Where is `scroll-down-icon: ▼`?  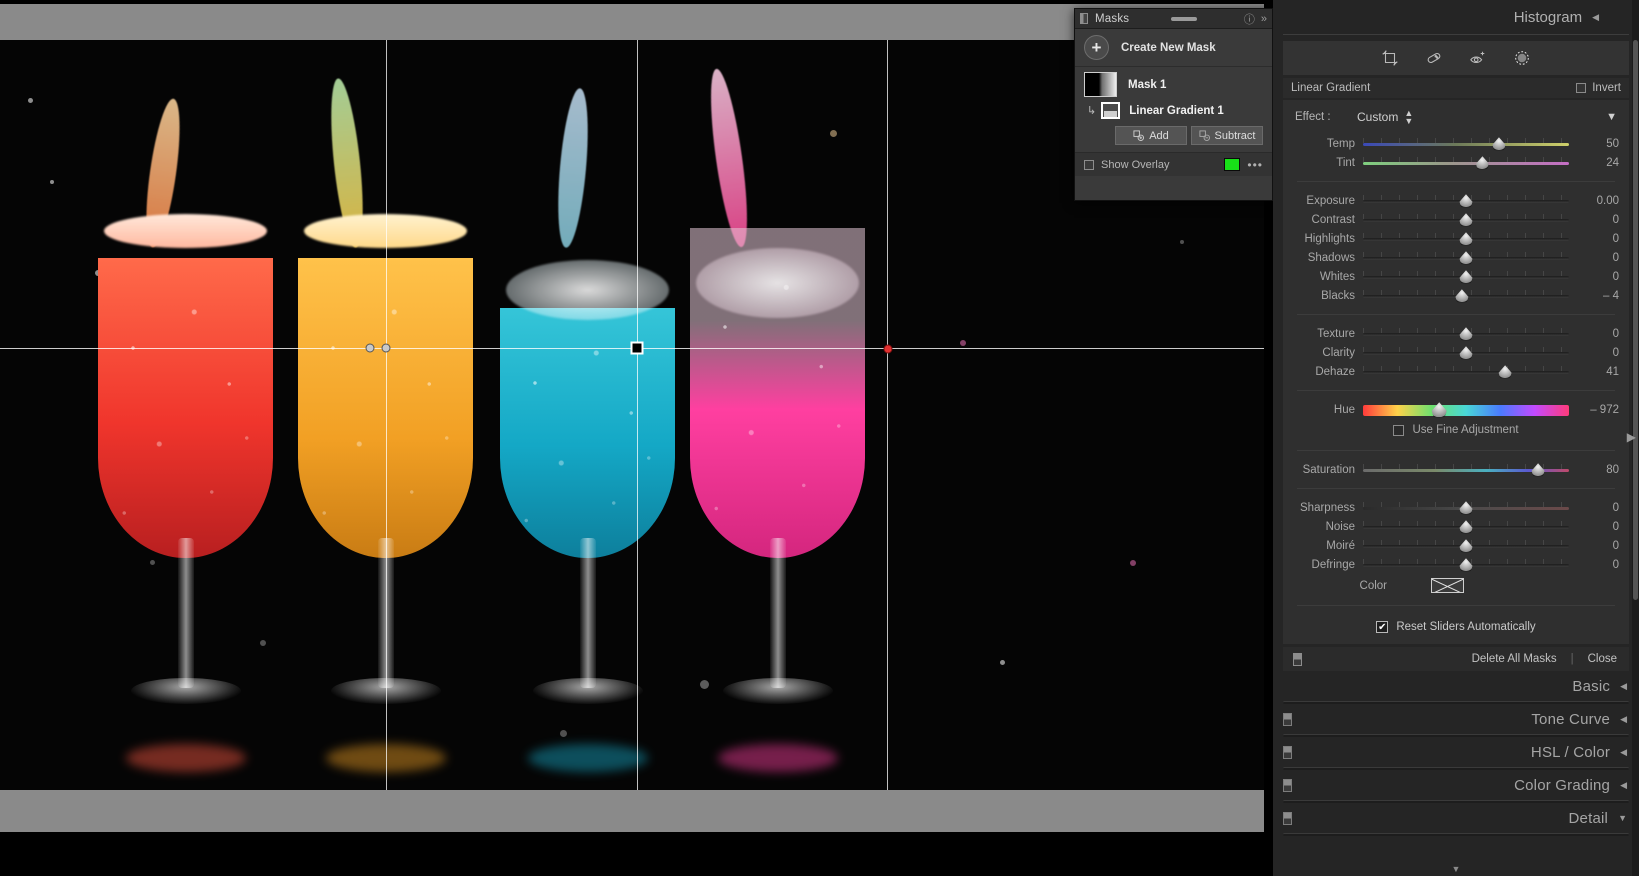 scroll-down-icon: ▼ is located at coordinates (1456, 869).